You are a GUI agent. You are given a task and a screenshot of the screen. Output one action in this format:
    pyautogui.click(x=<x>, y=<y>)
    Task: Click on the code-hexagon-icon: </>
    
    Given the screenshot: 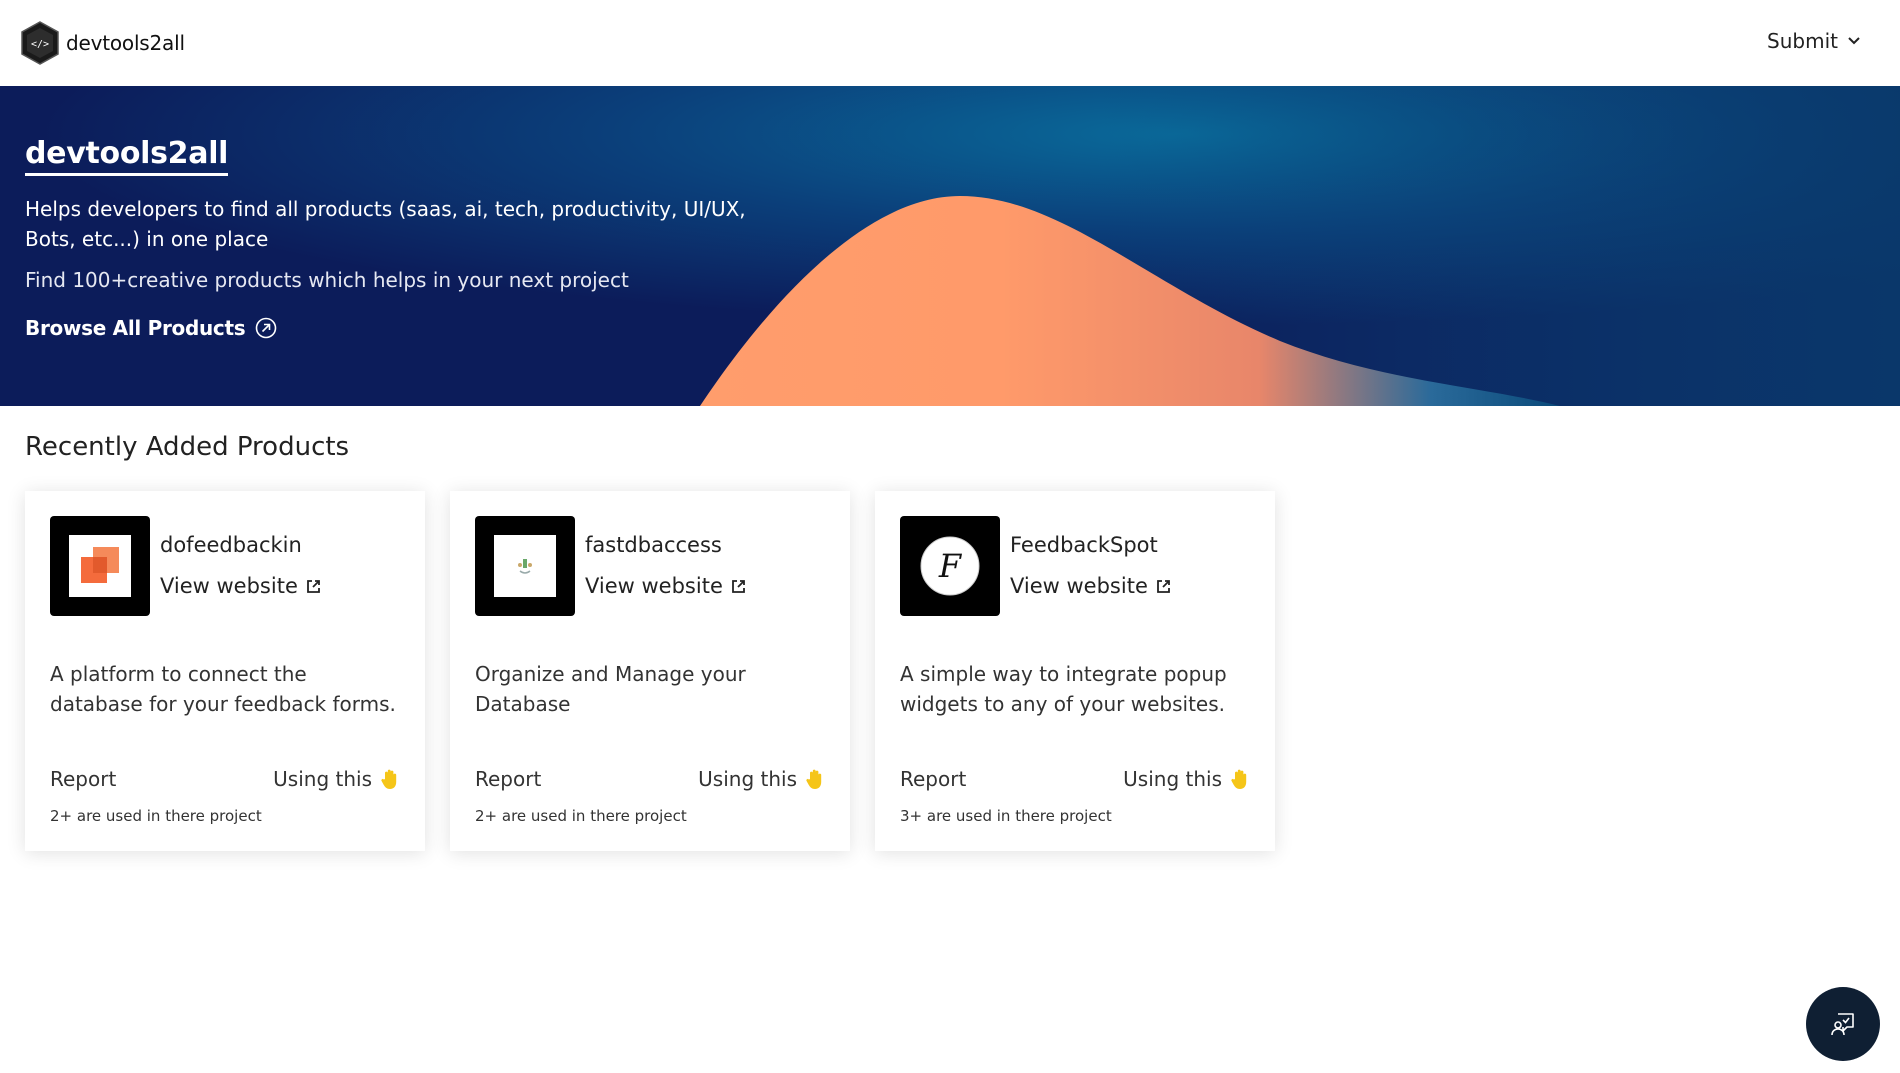 What is the action you would take?
    pyautogui.click(x=40, y=43)
    